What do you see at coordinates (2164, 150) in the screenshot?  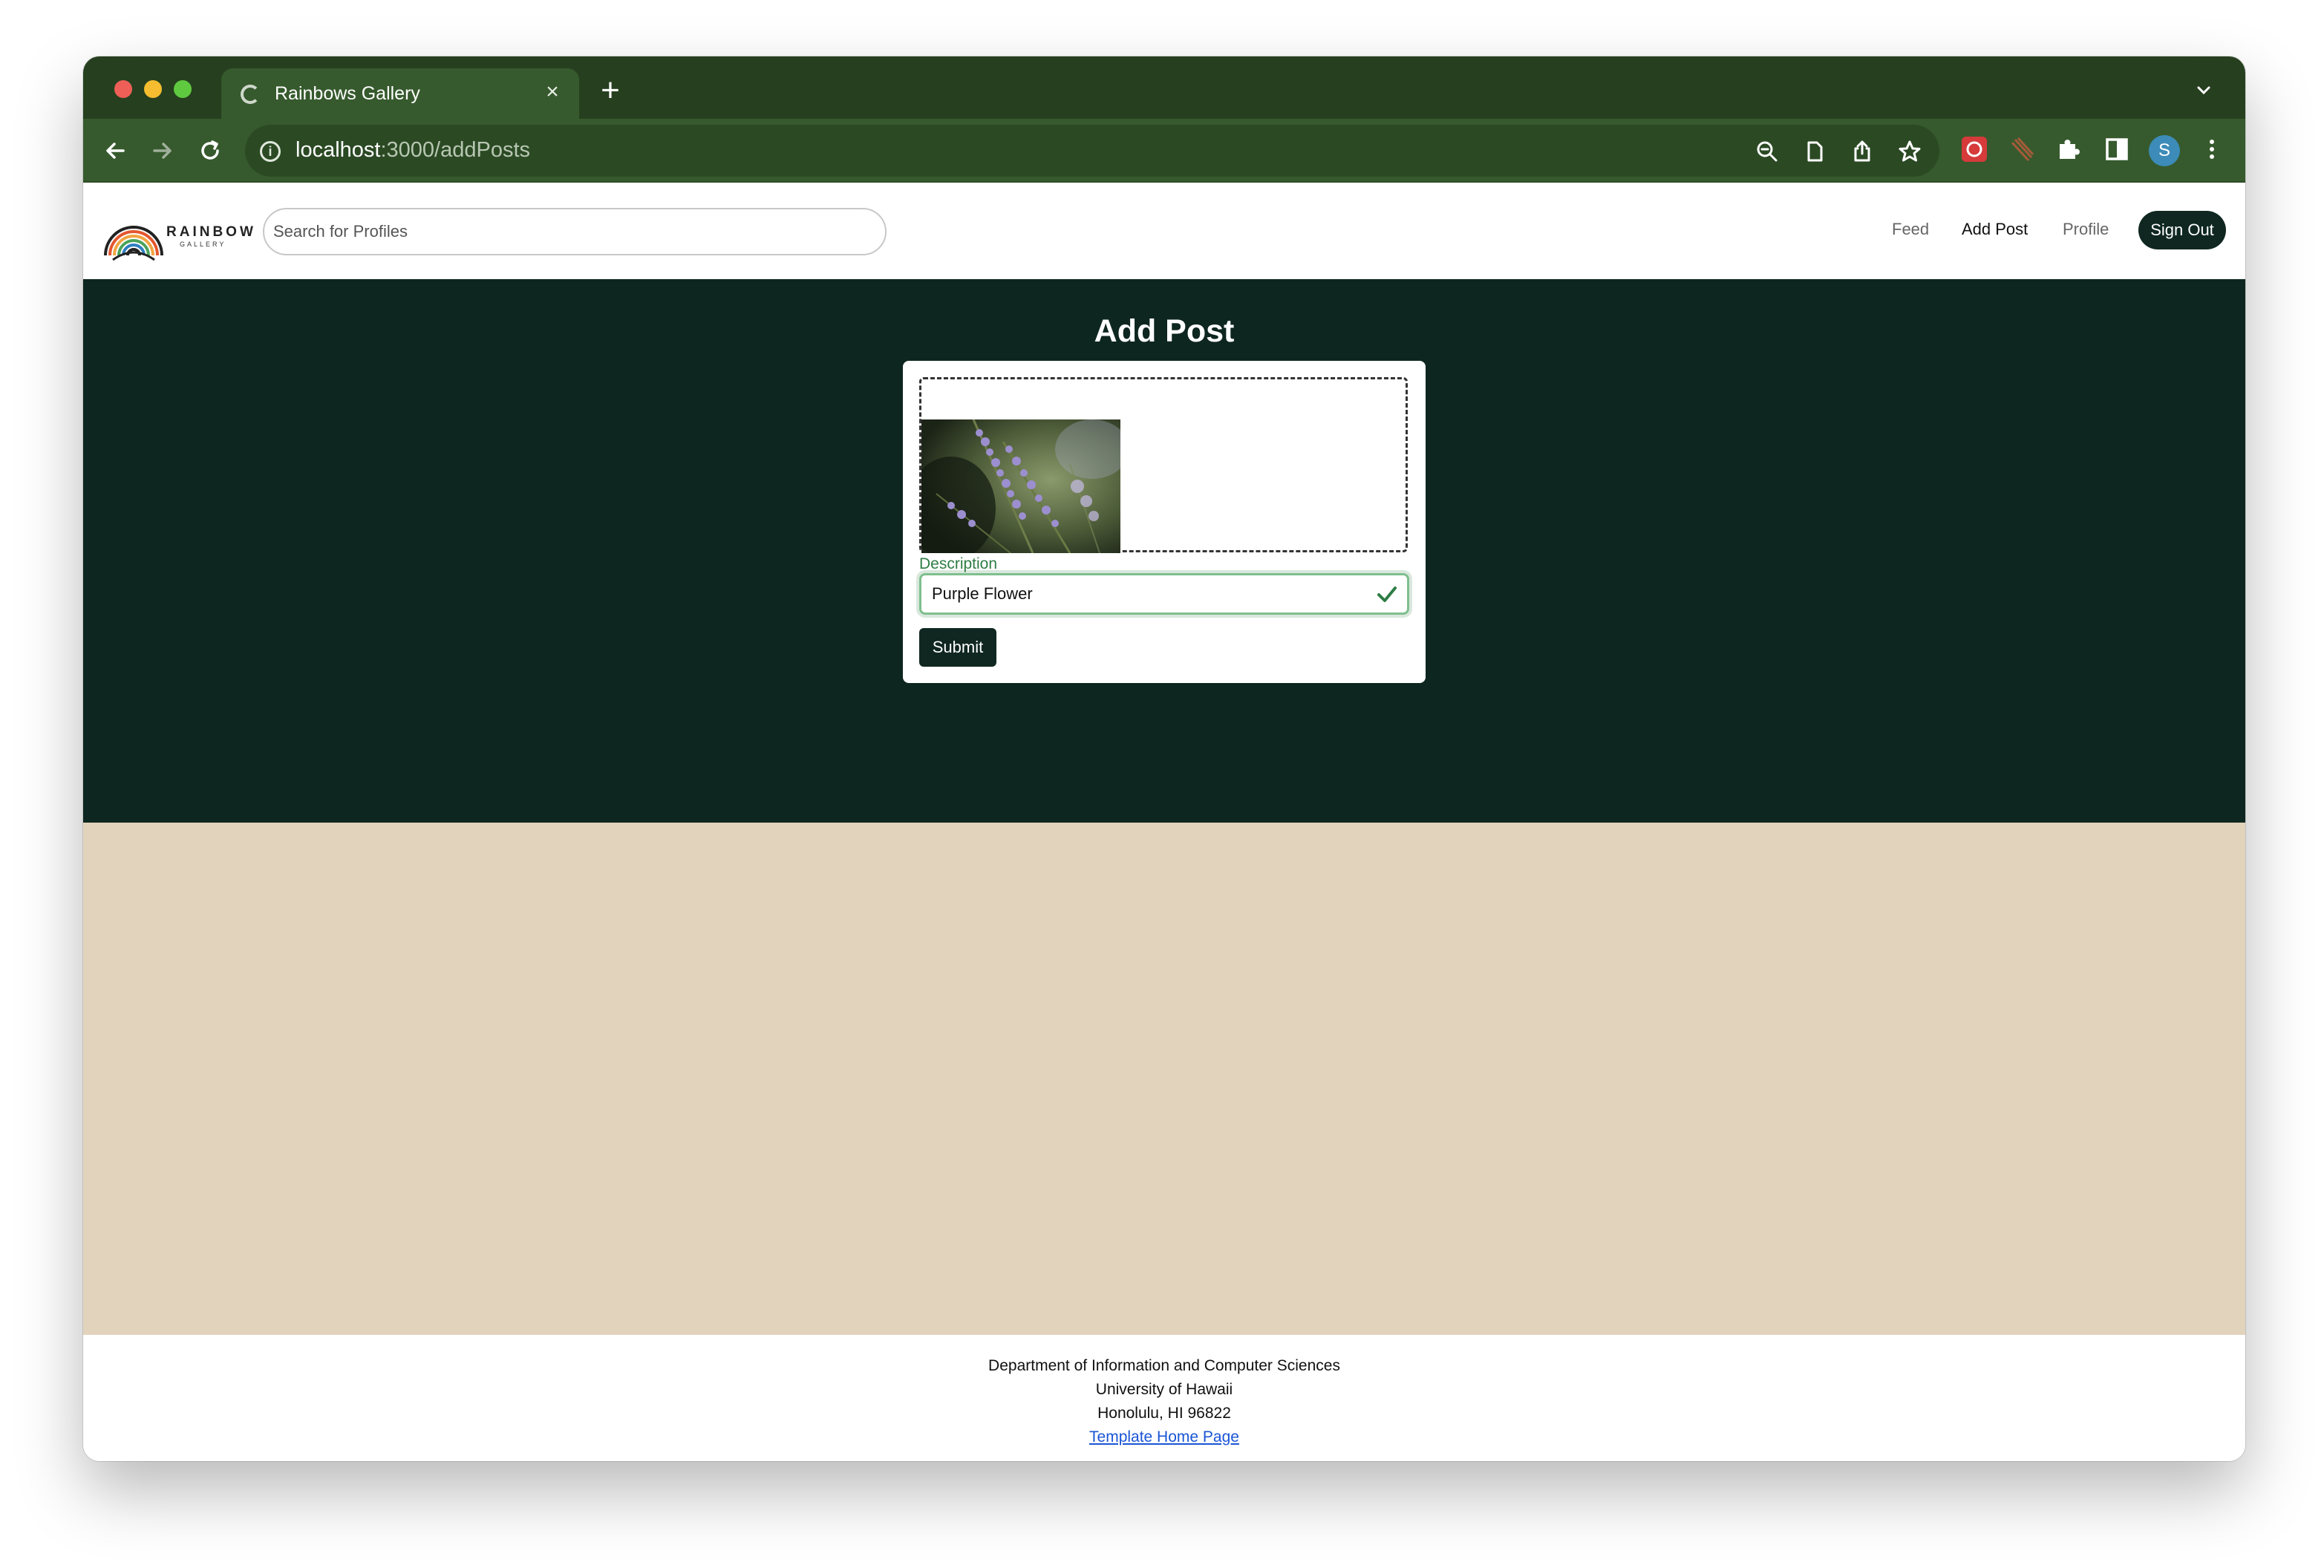 I see `profile-avatar: S` at bounding box center [2164, 150].